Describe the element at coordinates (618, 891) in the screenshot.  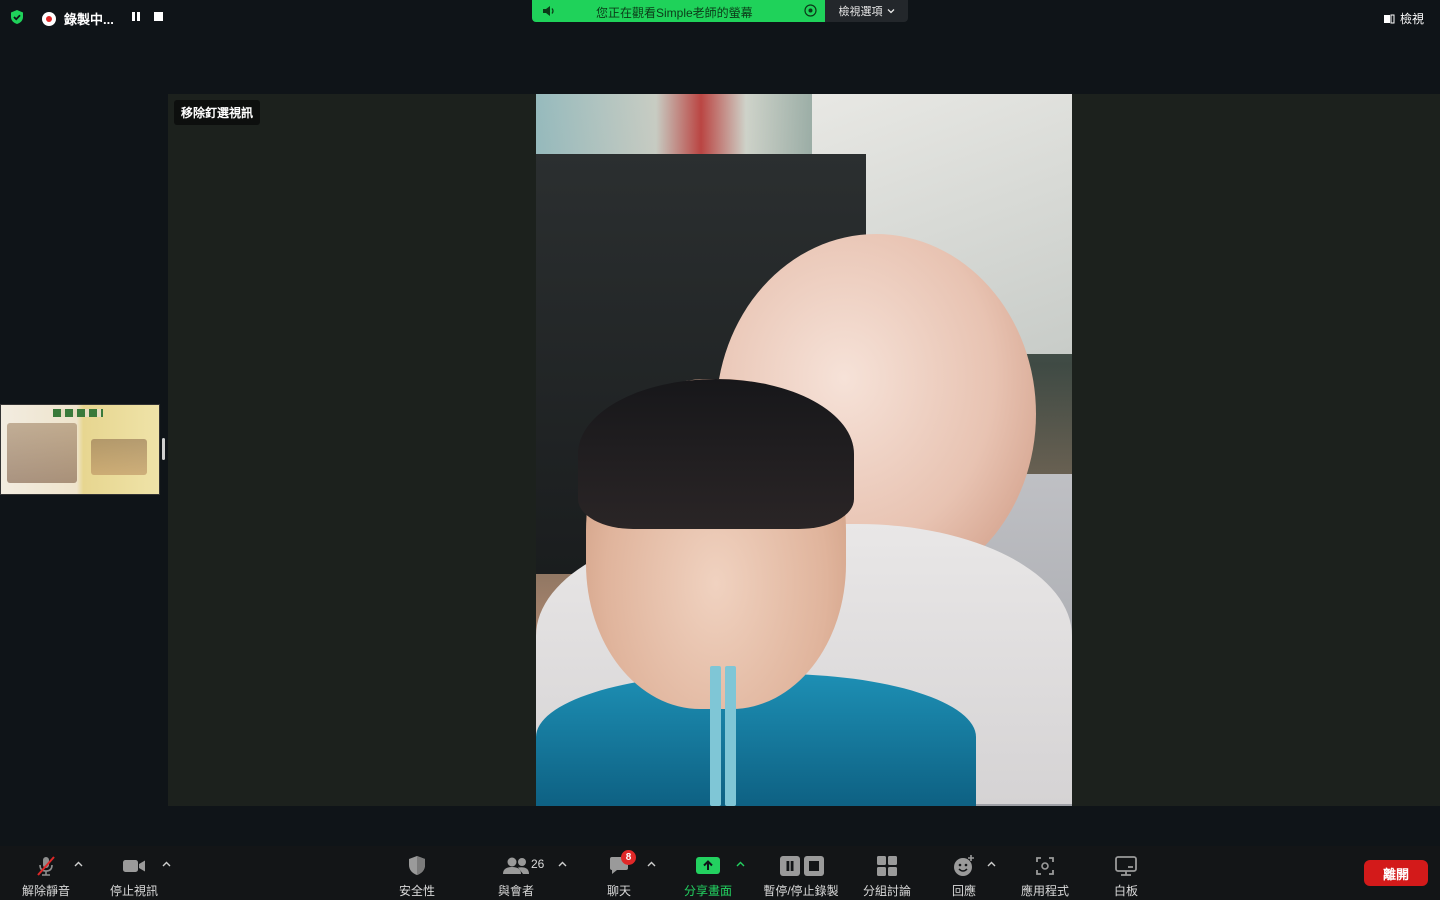
I see `chat-label: 聊天` at that location.